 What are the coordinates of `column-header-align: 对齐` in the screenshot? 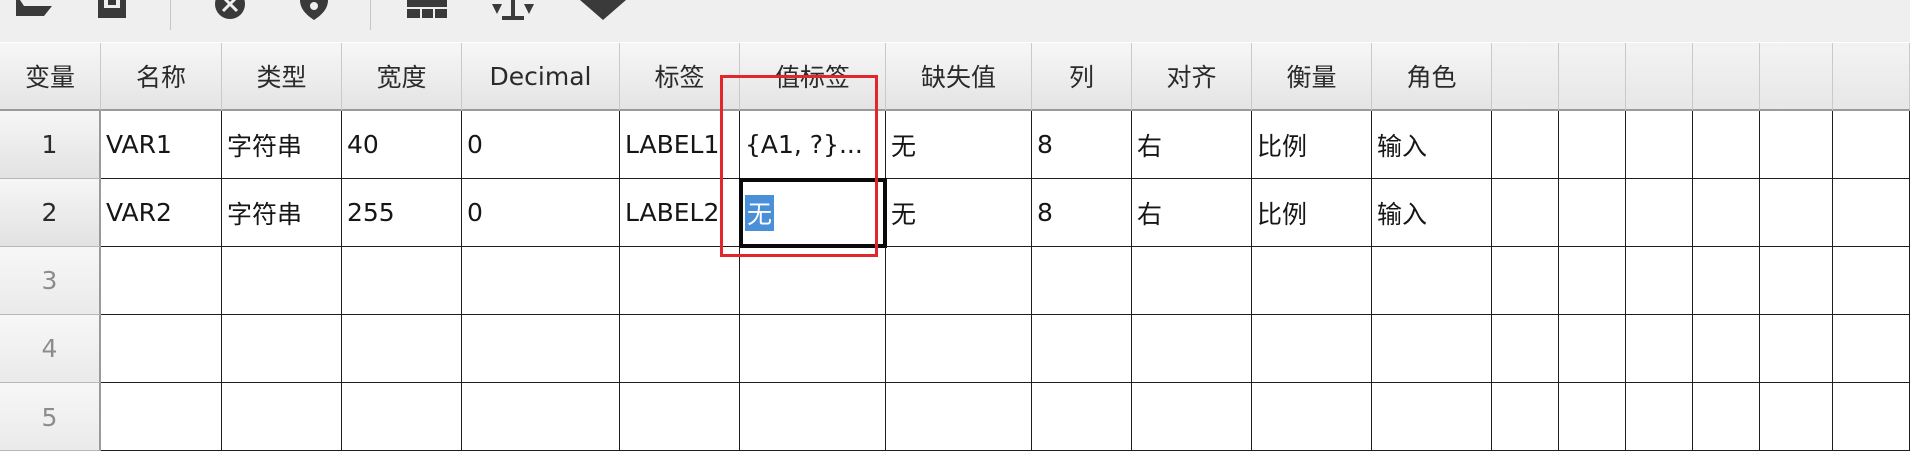 It's located at (1192, 77).